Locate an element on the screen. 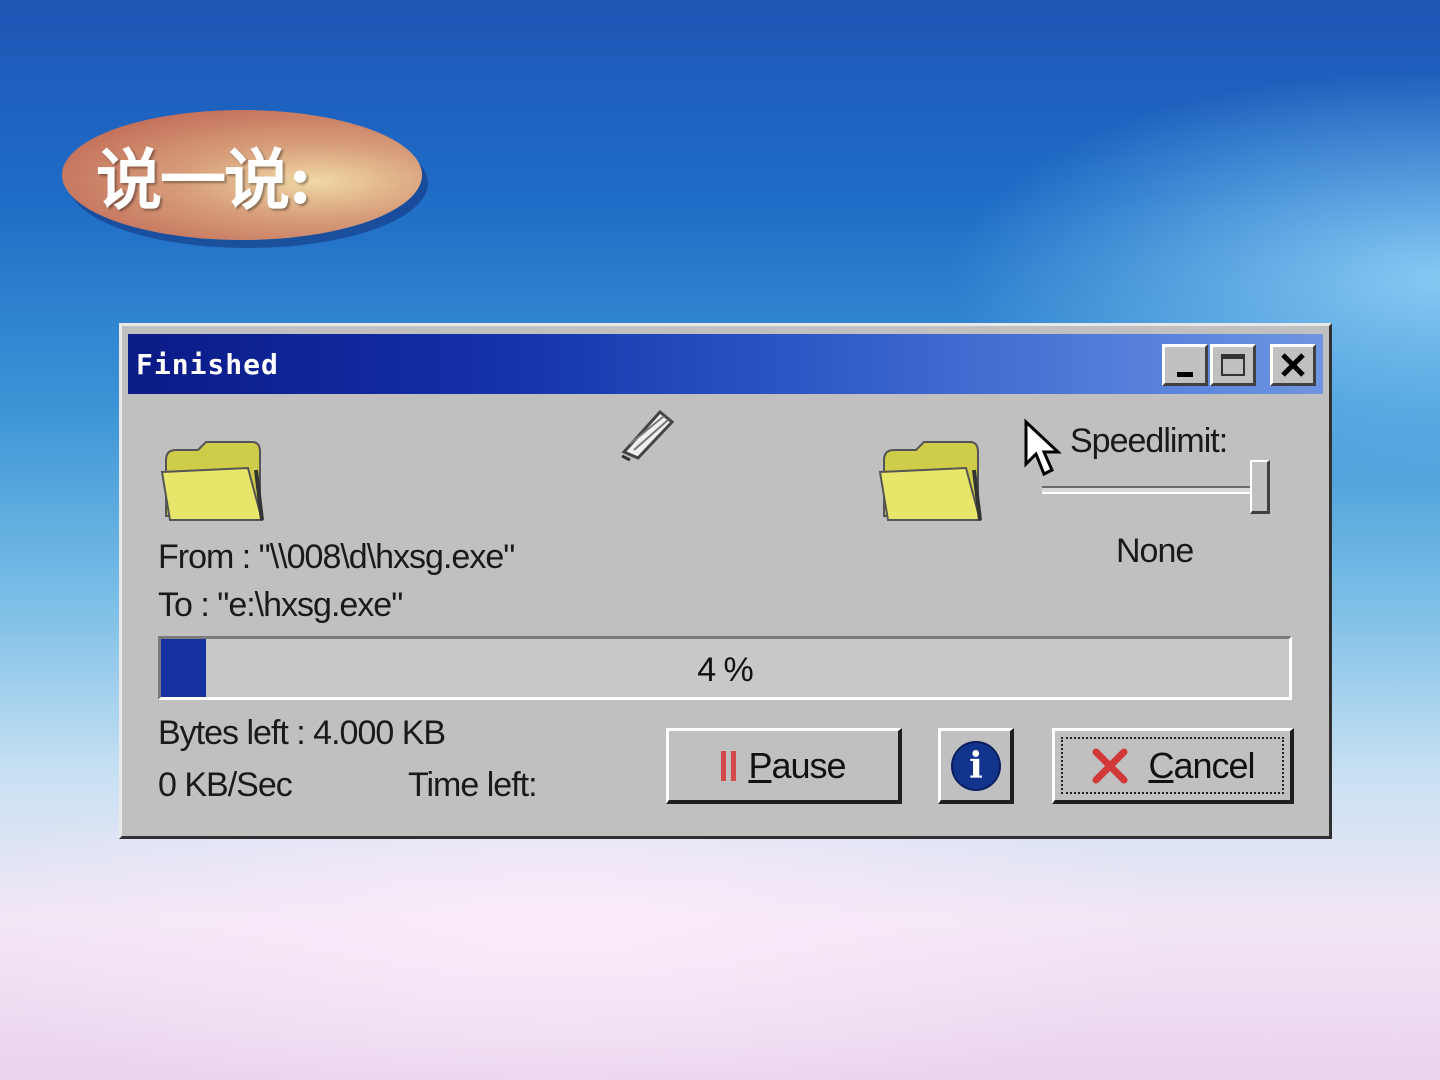  pause-icon is located at coordinates (729, 765).